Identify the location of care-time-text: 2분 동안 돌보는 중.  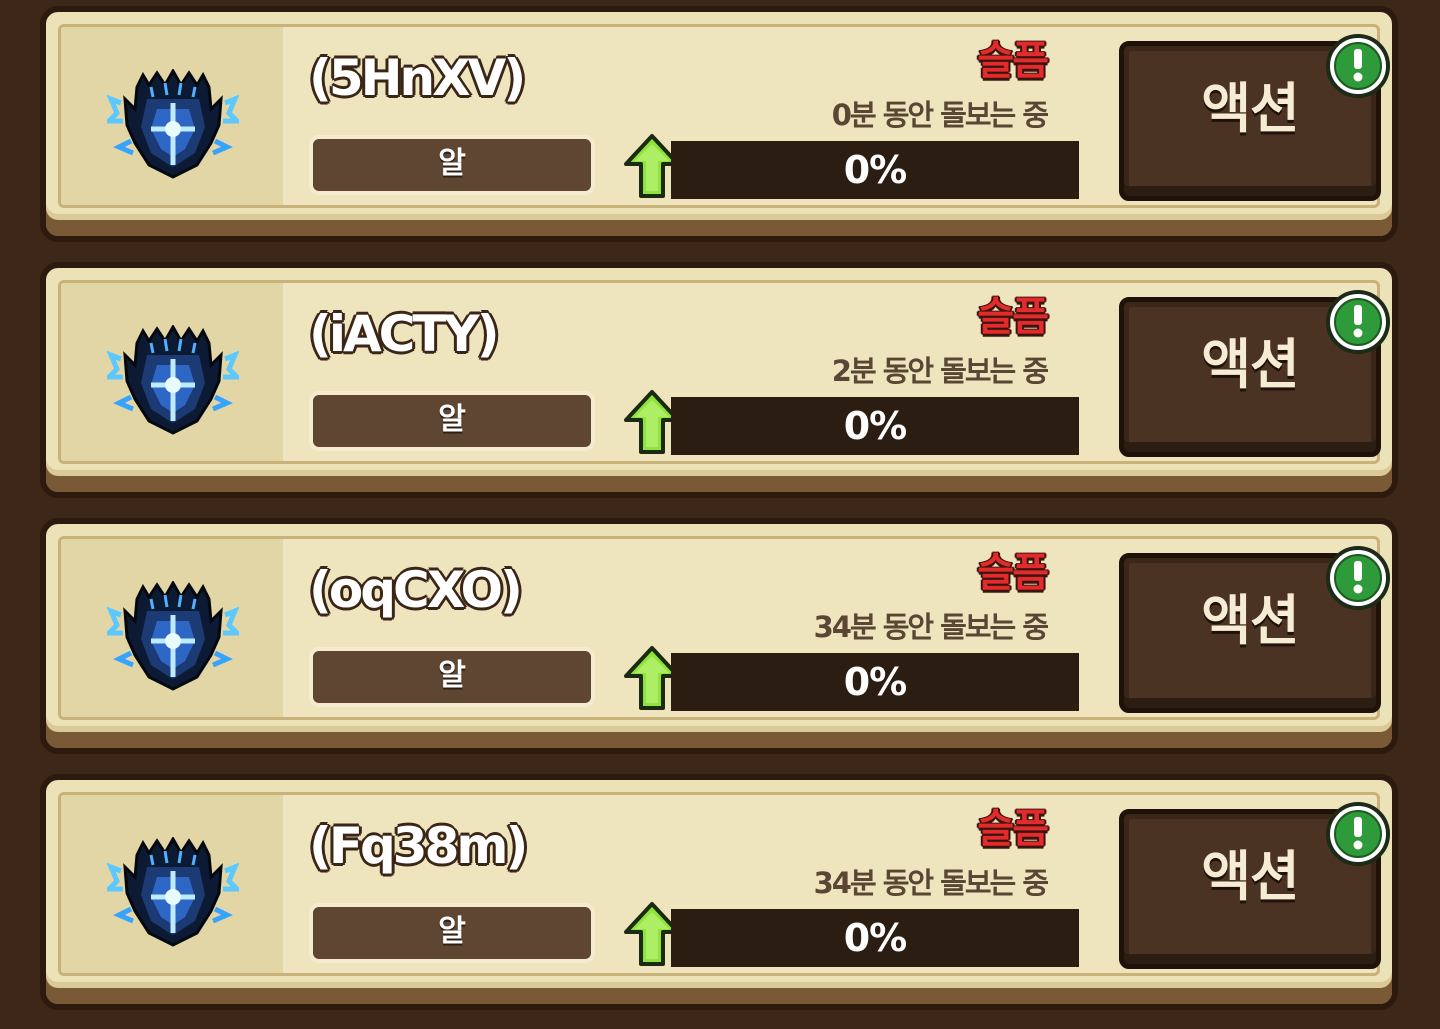
(940, 371).